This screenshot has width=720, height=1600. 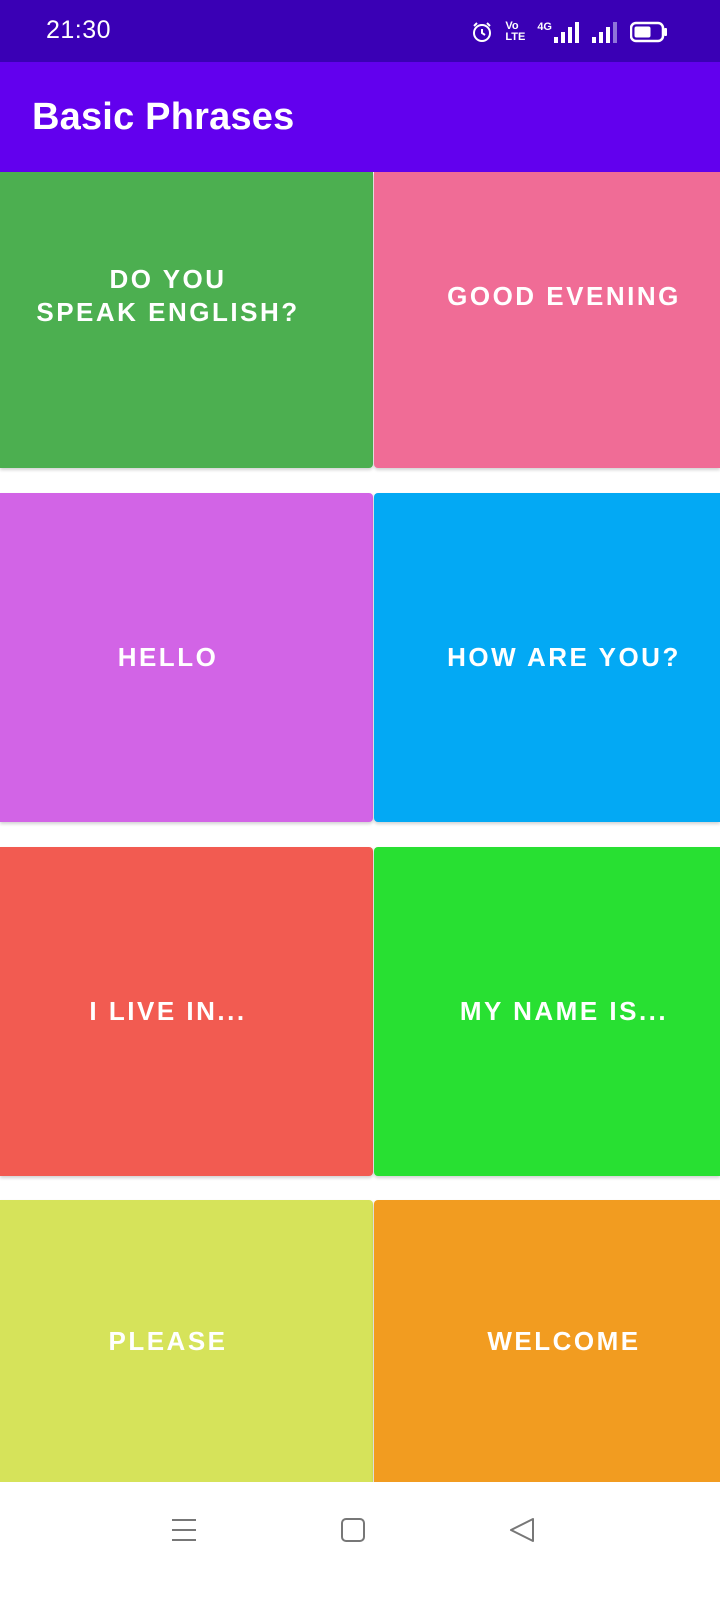 I want to click on alarm-icon, so click(x=482, y=32).